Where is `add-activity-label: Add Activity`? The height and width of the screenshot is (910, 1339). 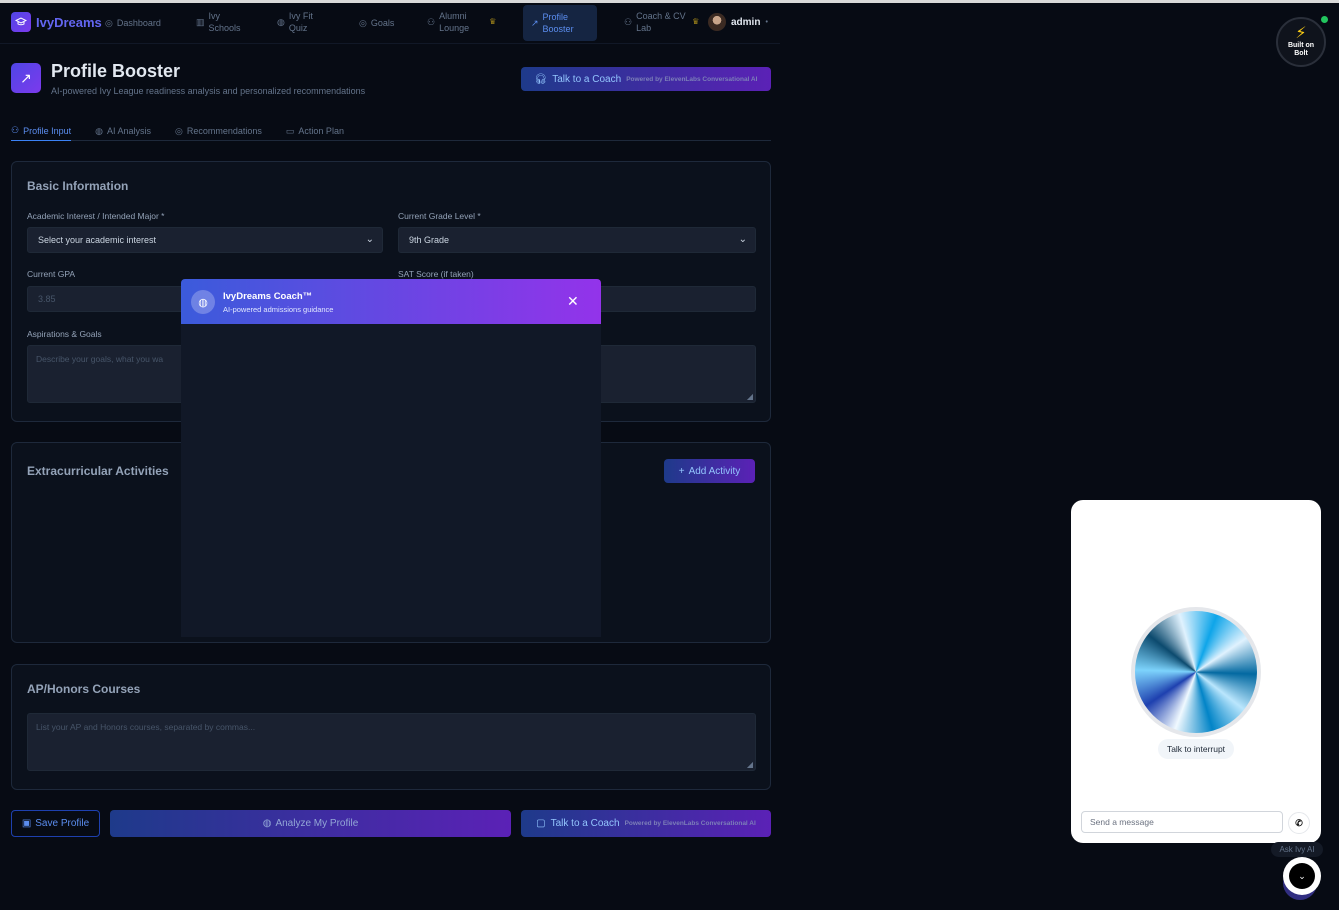 add-activity-label: Add Activity is located at coordinates (714, 471).